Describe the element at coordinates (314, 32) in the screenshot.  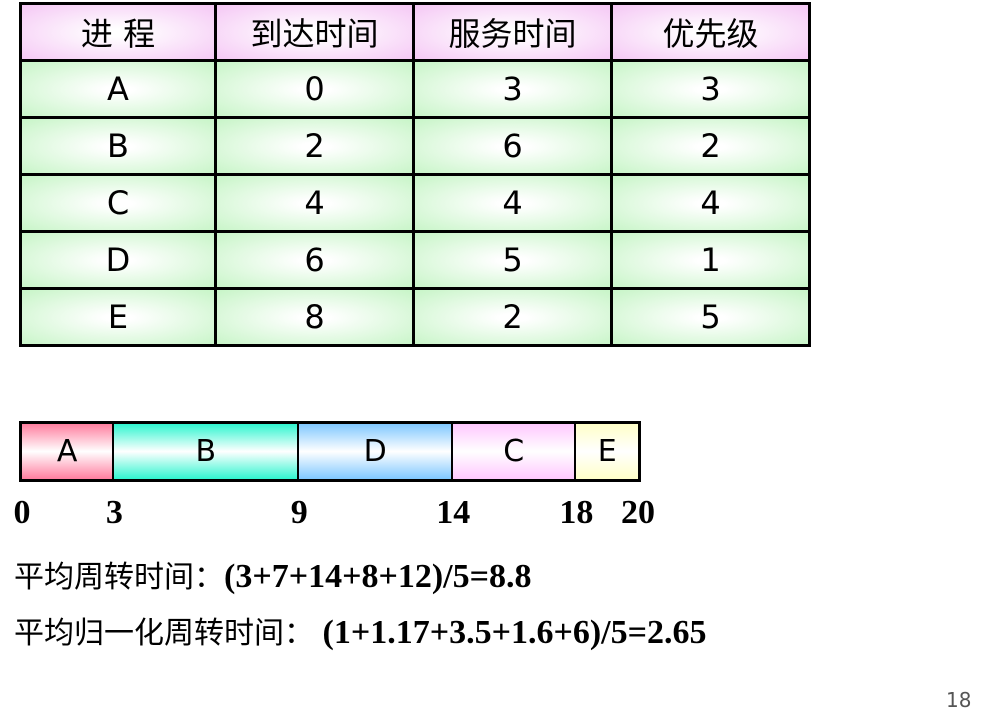
I see `header-cell: 到达时间` at that location.